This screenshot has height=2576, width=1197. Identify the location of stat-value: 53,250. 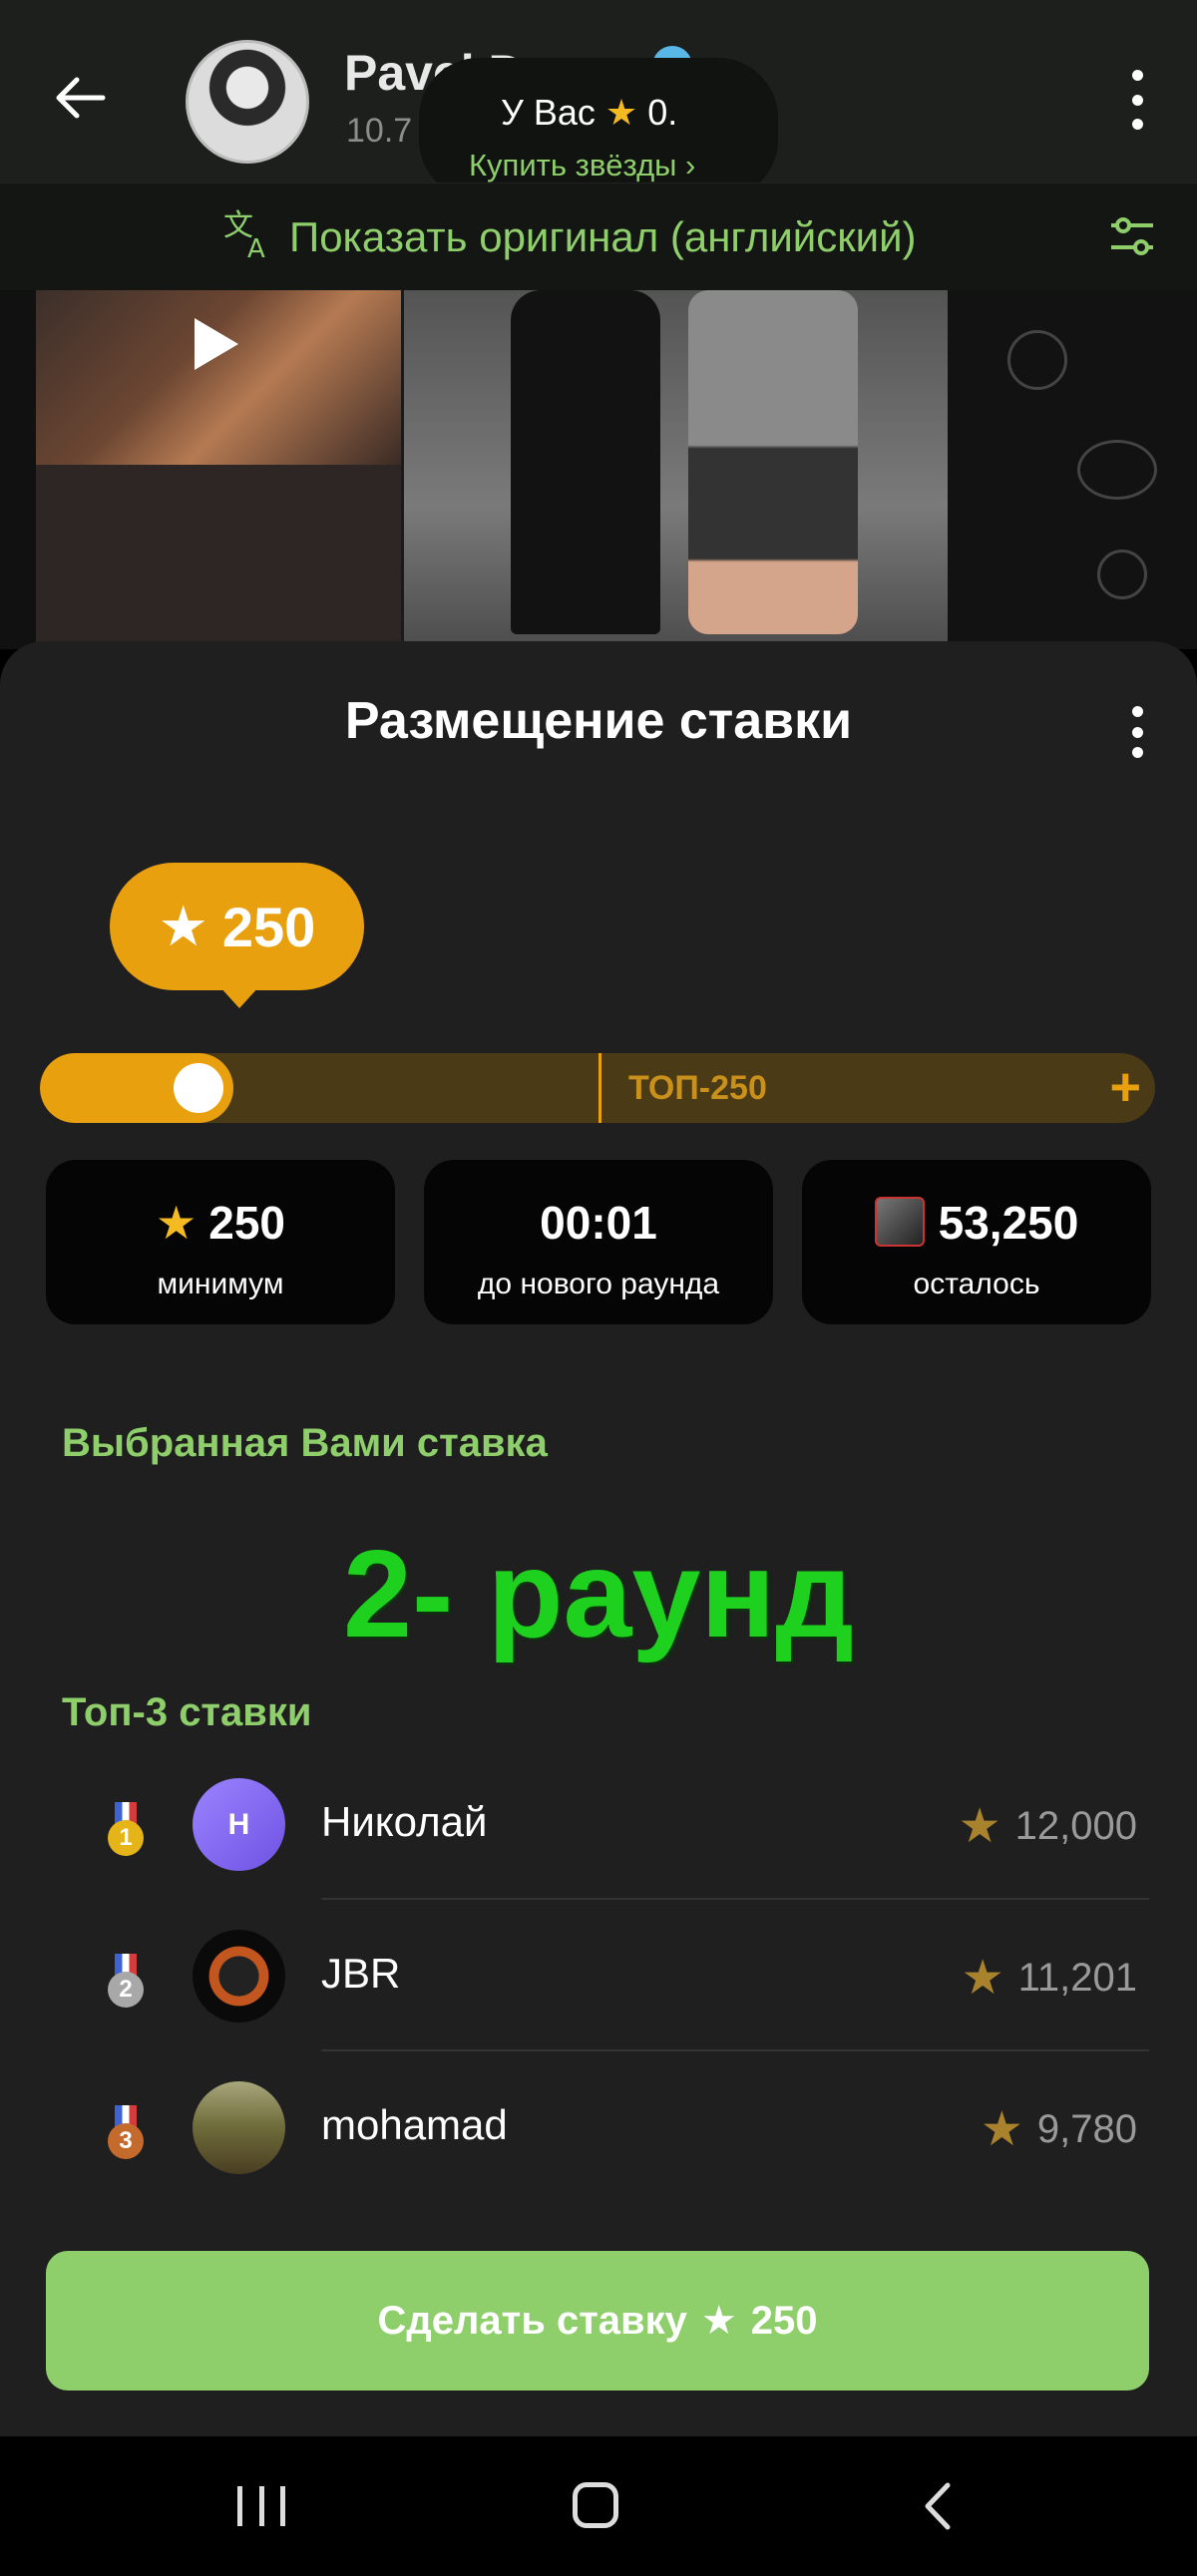
(1008, 1223).